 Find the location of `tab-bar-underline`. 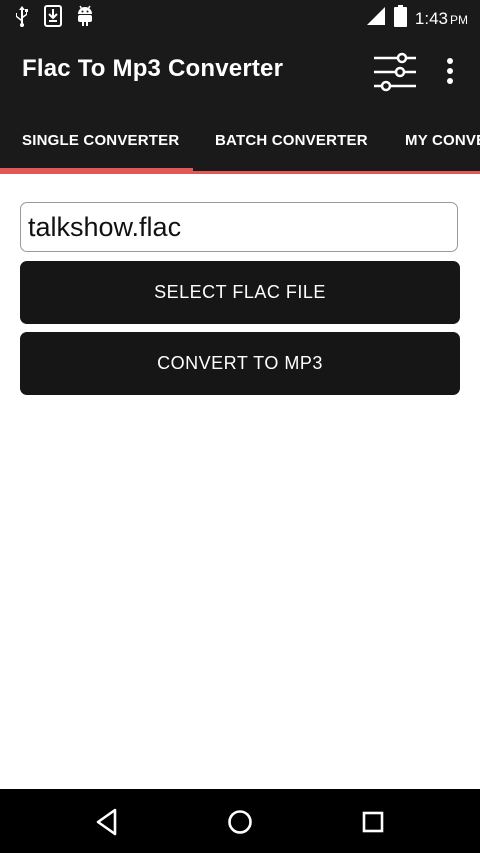

tab-bar-underline is located at coordinates (336, 172).